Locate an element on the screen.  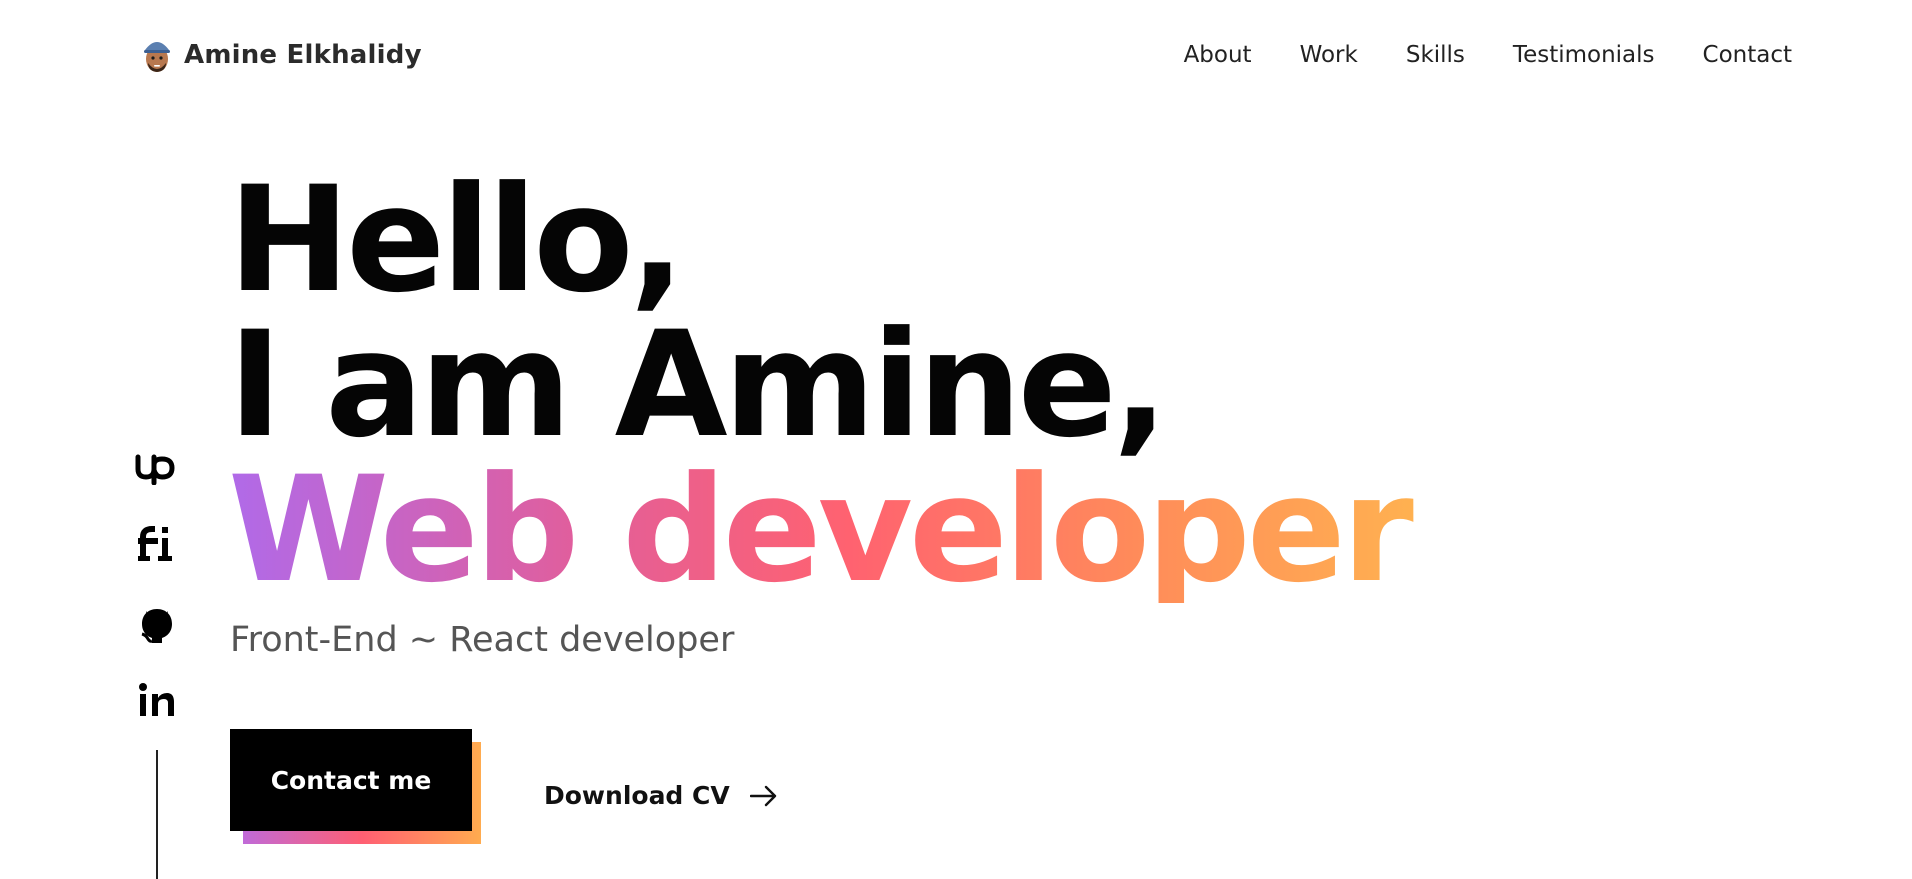
brand-link: Amine Elkhalidy is located at coordinates (281, 55).